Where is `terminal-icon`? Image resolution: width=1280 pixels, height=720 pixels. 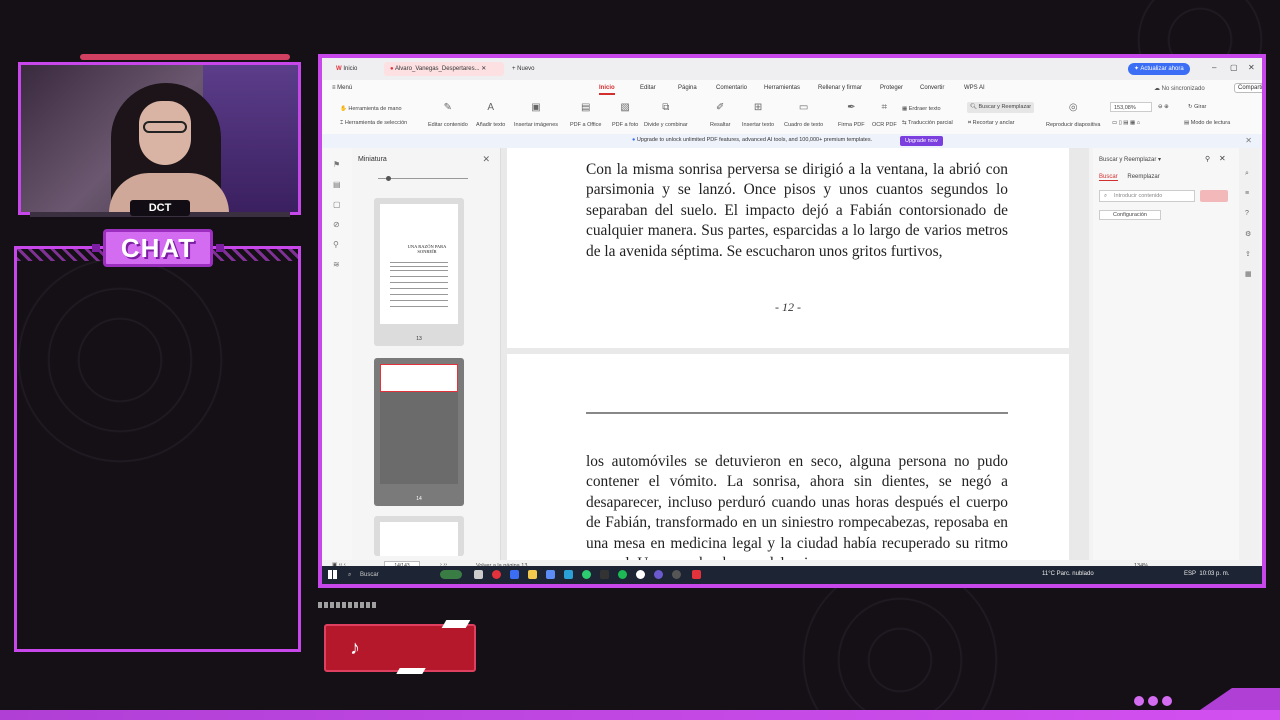 terminal-icon is located at coordinates (604, 574).